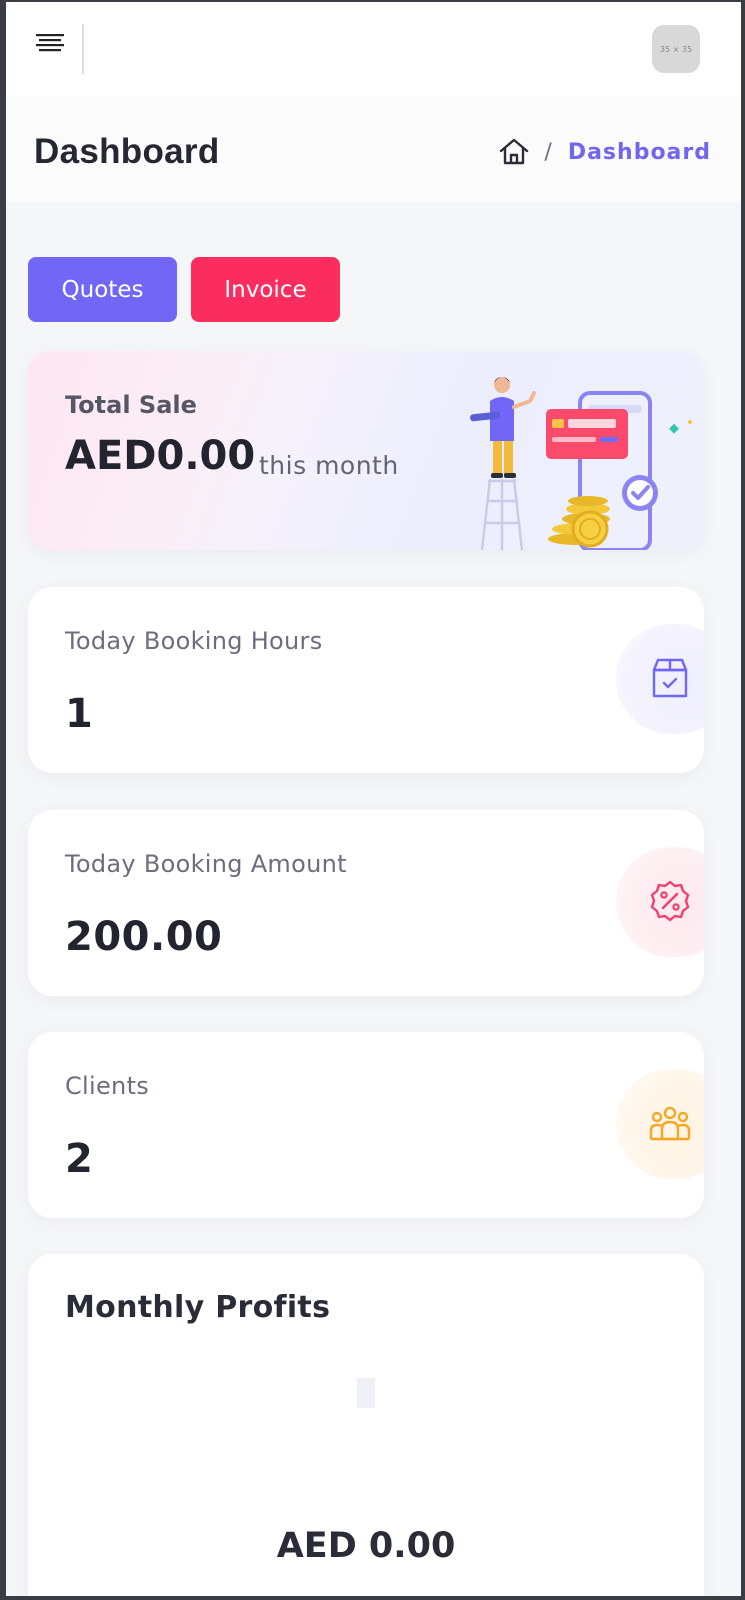 The width and height of the screenshot is (745, 1600). Describe the element at coordinates (79, 714) in the screenshot. I see `stat-value: 1` at that location.